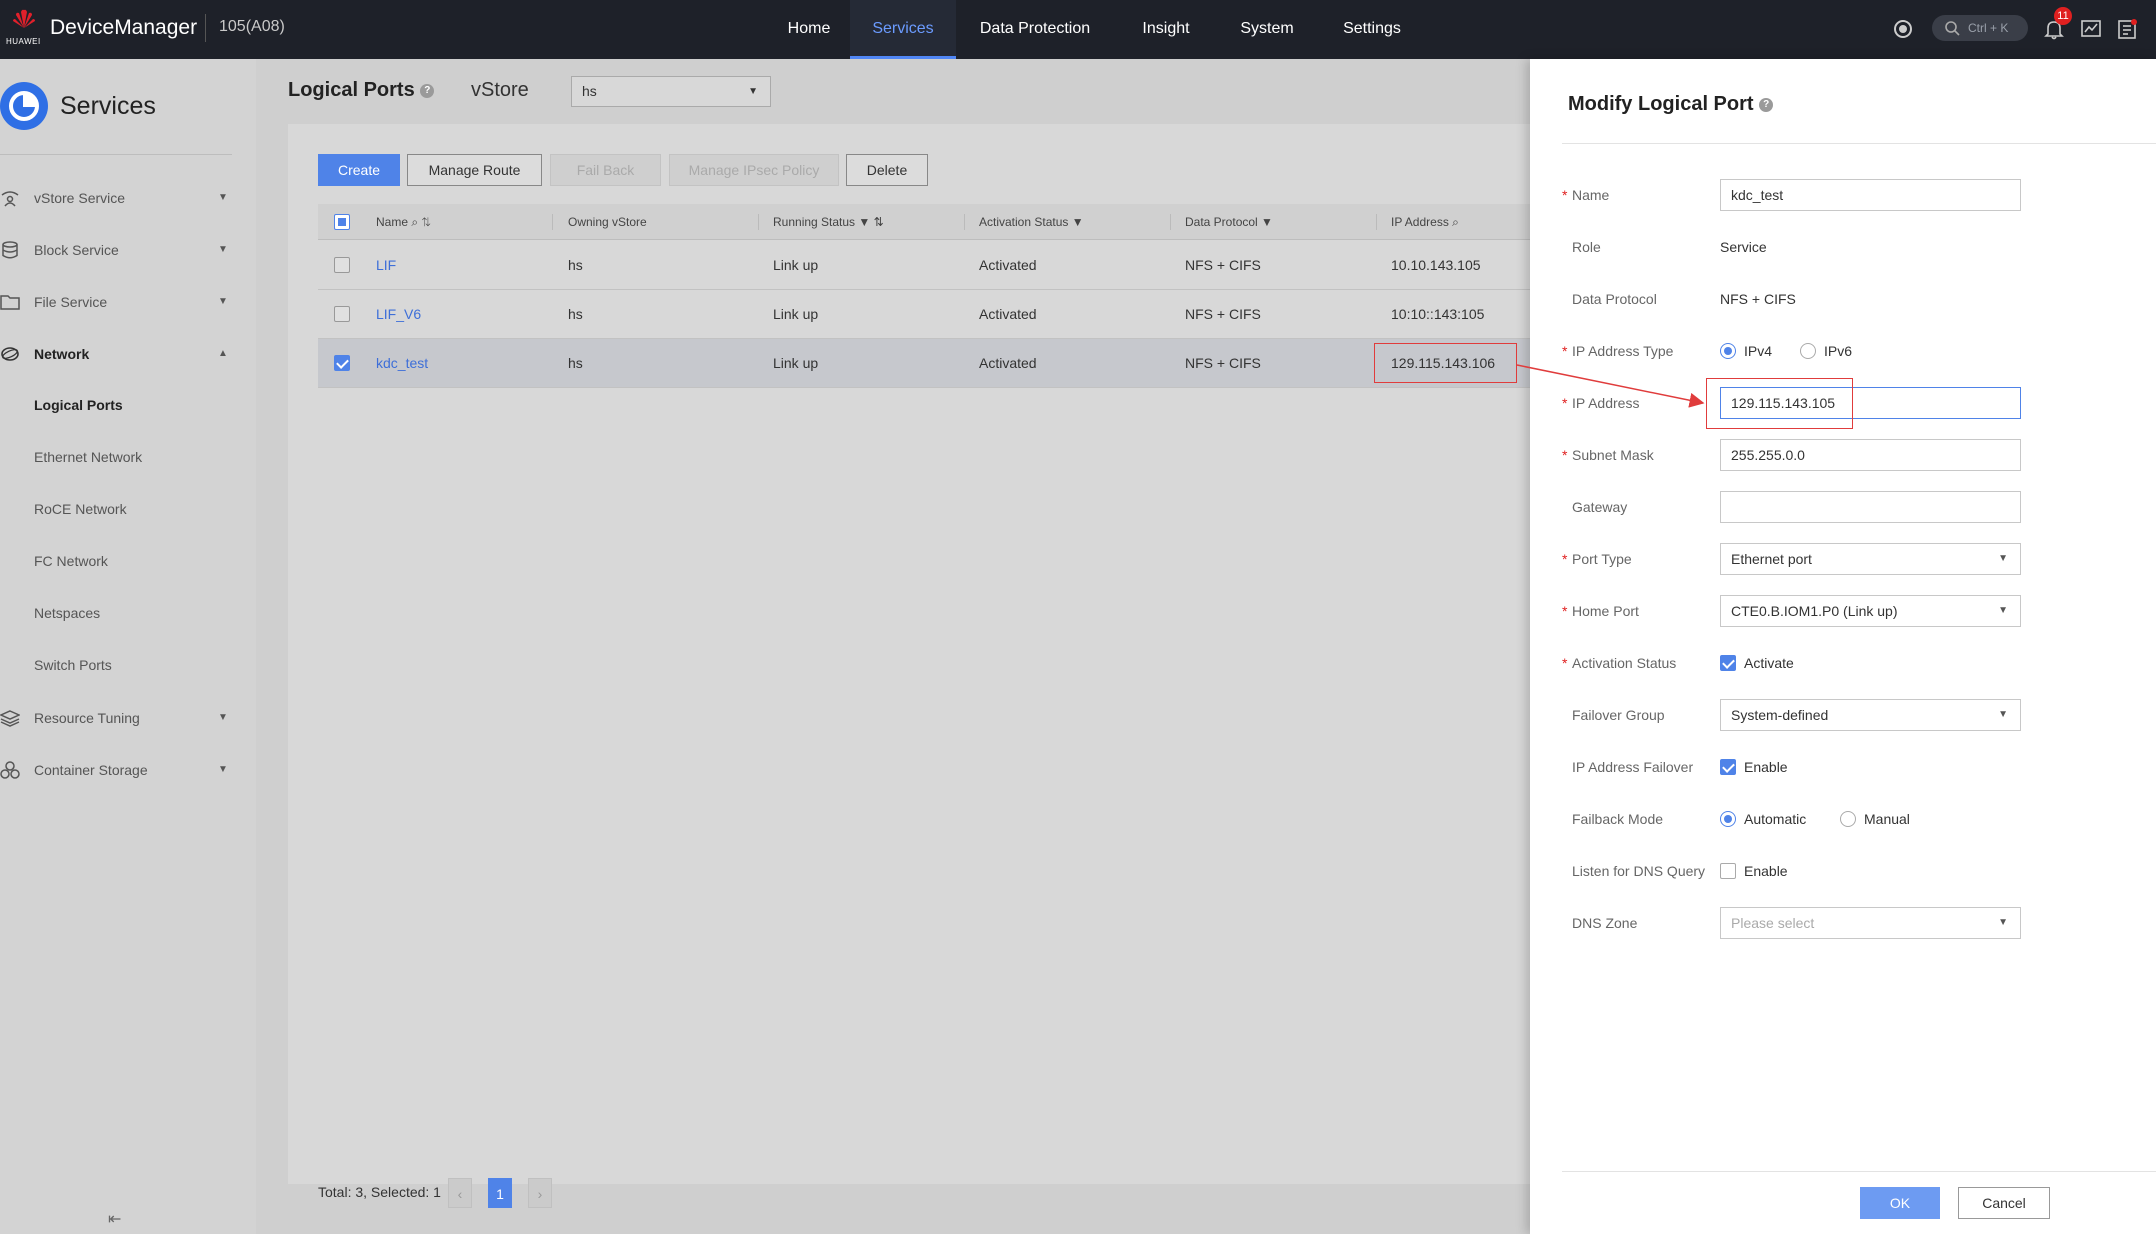 The width and height of the screenshot is (2156, 1234). What do you see at coordinates (80, 509) in the screenshot?
I see `sidebar-subitem-roce-network: RoCE Network` at bounding box center [80, 509].